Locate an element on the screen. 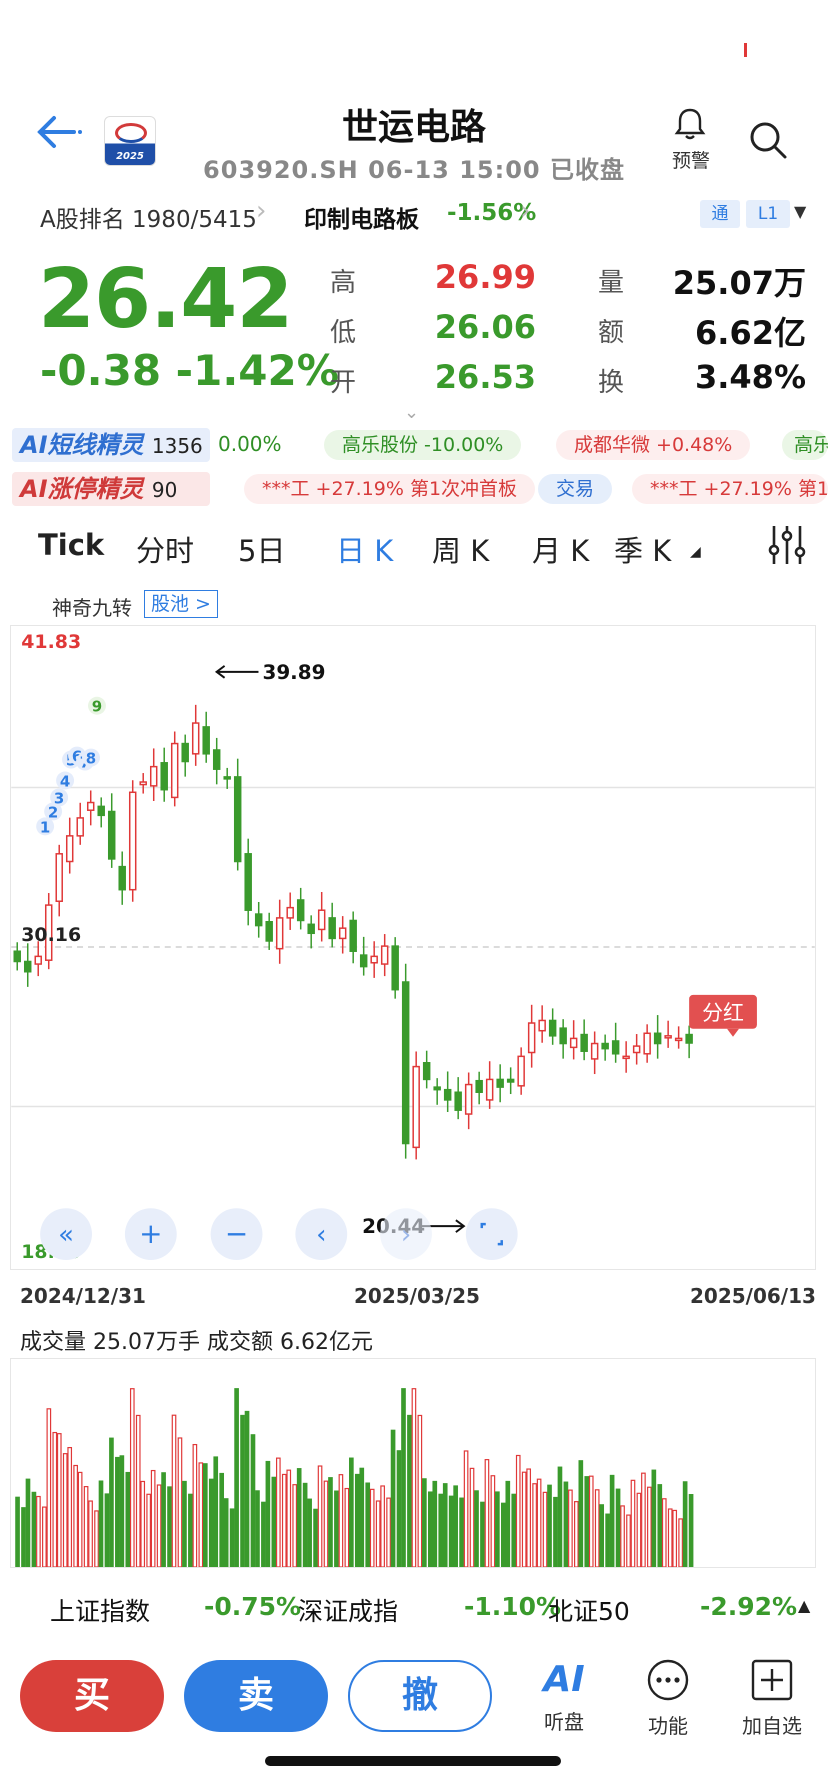  caret-up-icon: ▲ is located at coordinates (804, 1605).